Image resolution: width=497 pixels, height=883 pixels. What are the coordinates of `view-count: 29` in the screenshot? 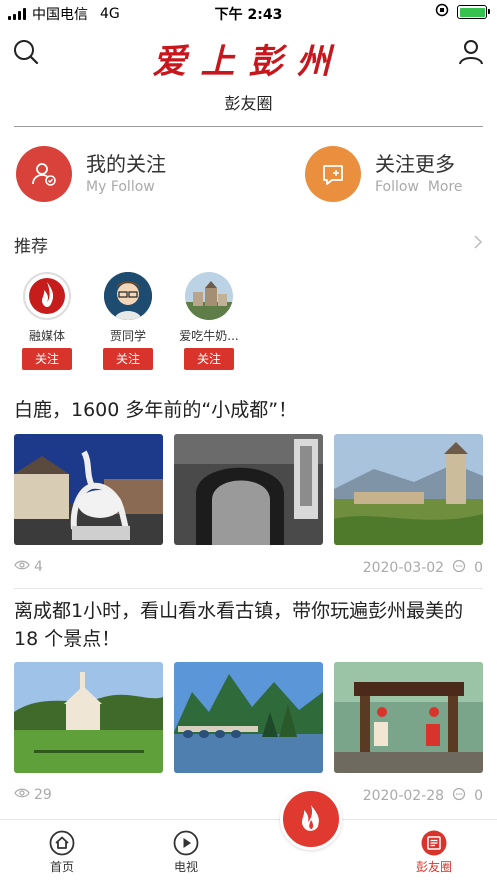 It's located at (43, 795).